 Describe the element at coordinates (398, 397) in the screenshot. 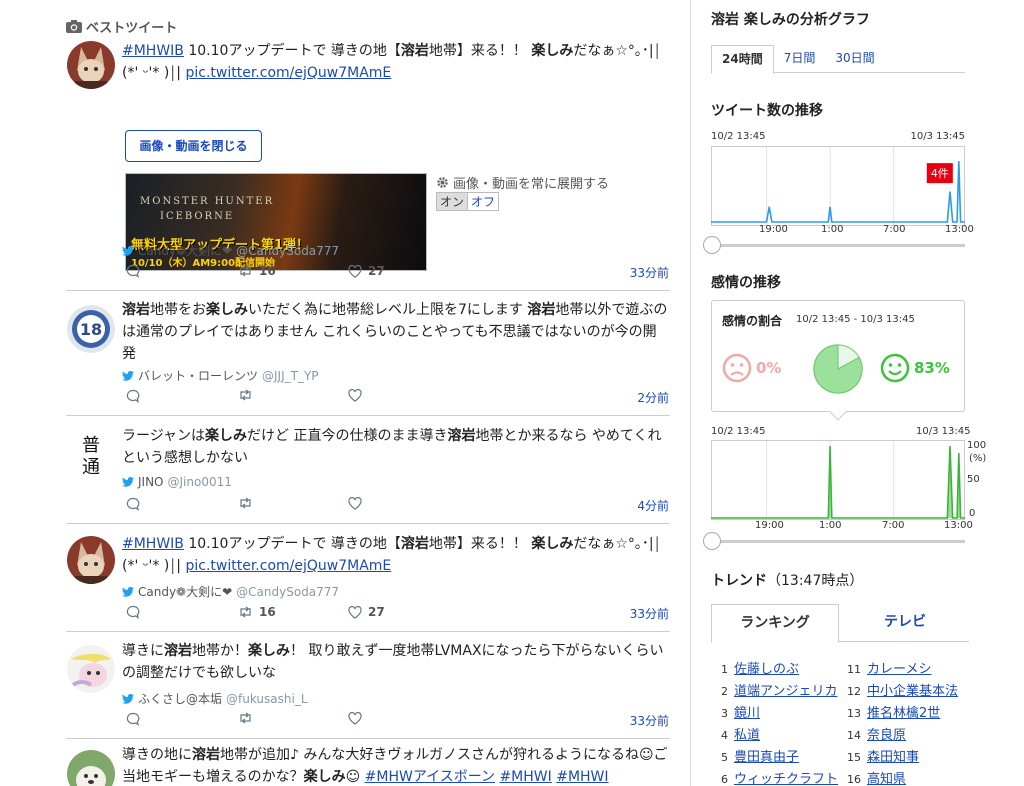

I see `tweet-actions: 2分前` at that location.